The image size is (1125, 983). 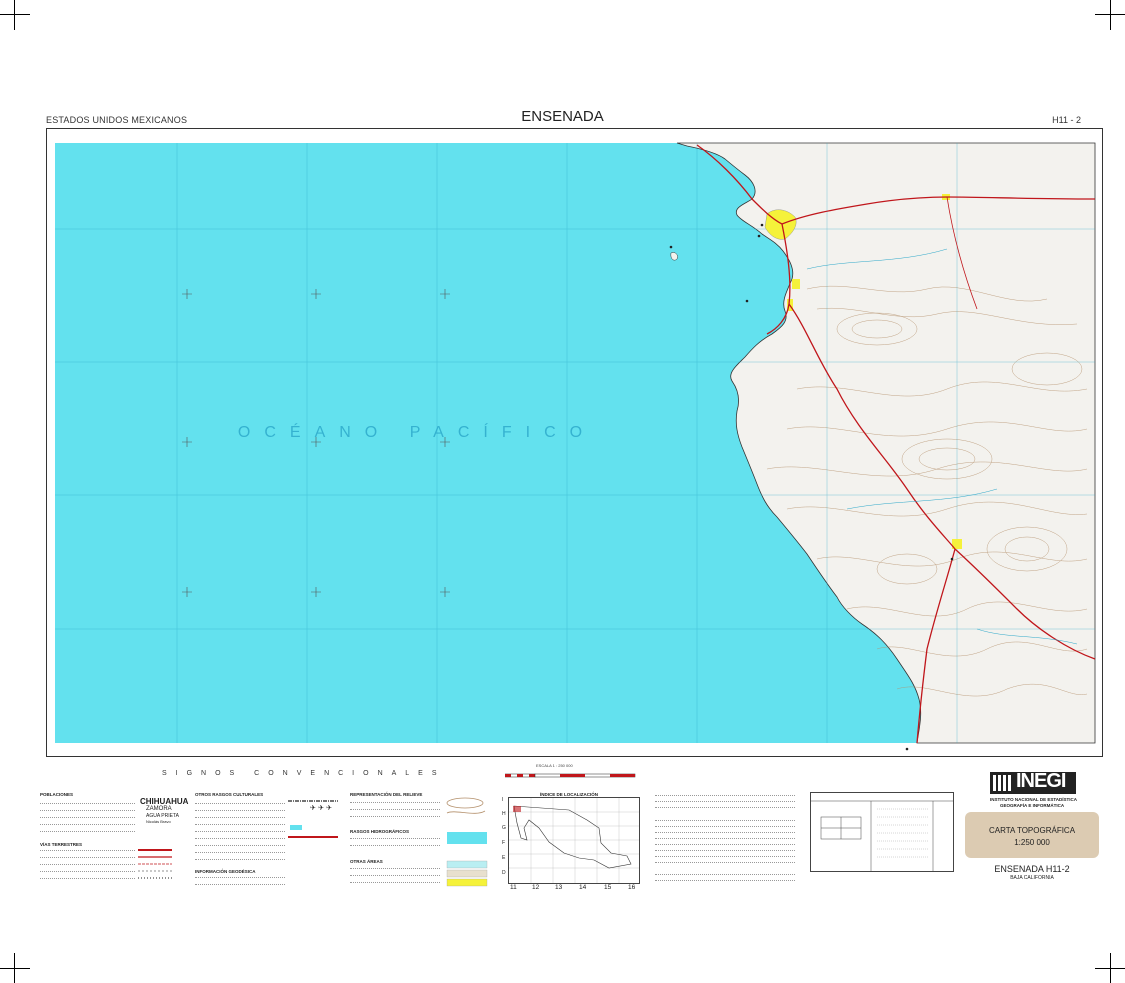 I want to click on index-col-label: 15, so click(x=608, y=887).